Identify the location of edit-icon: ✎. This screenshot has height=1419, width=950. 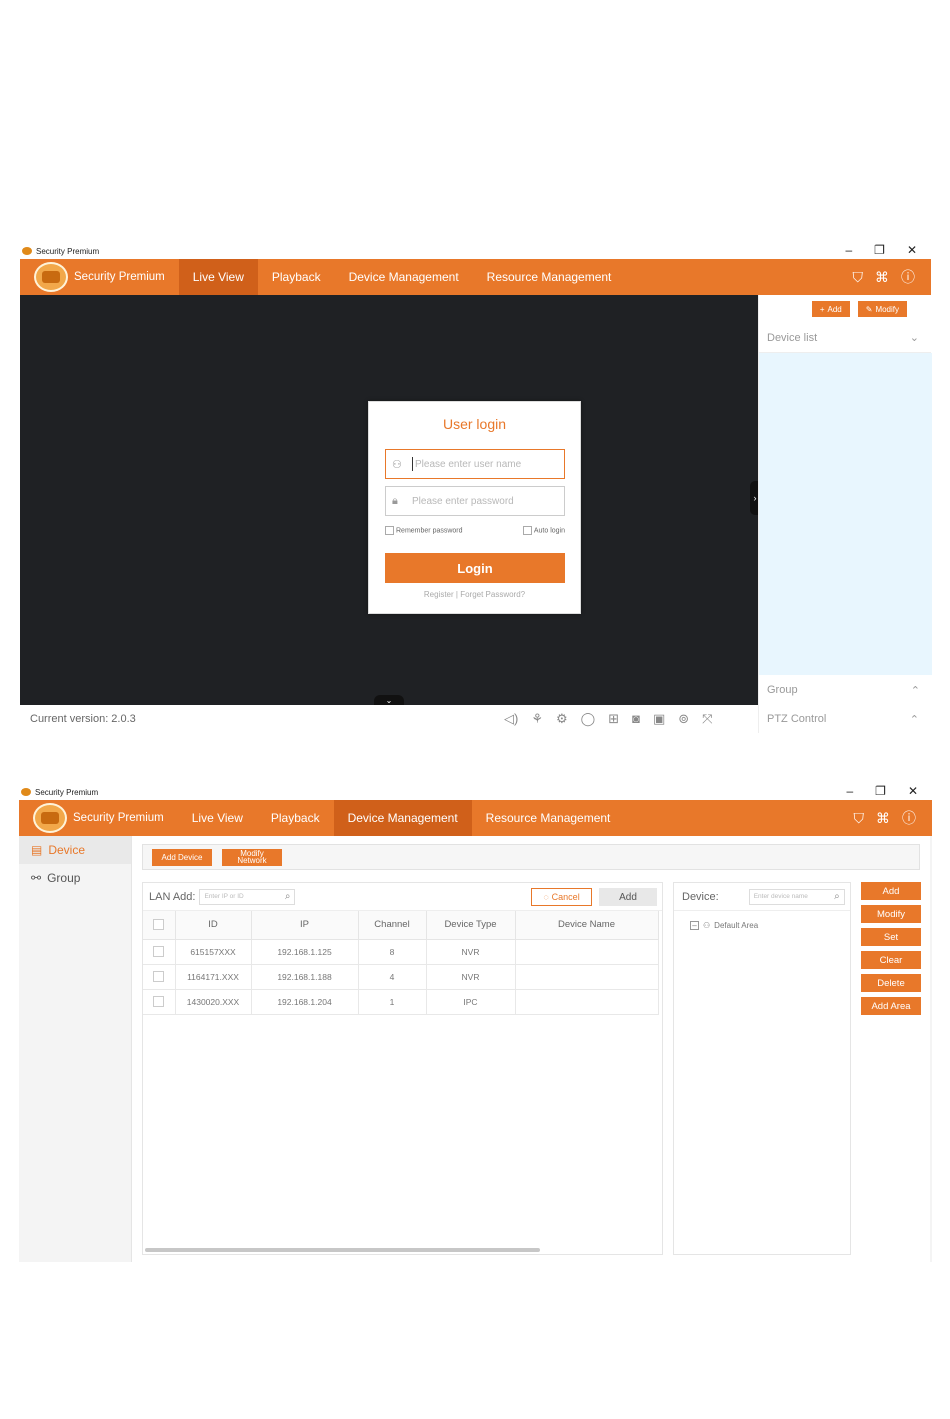
(869, 309).